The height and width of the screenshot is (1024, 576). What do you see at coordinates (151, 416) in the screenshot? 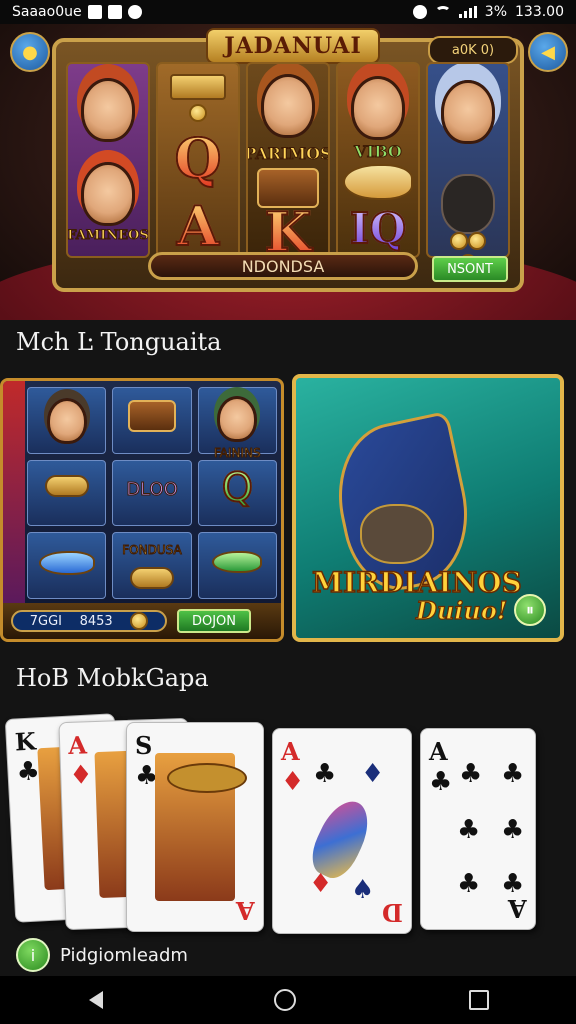
I see `reel-symbol-chest` at bounding box center [151, 416].